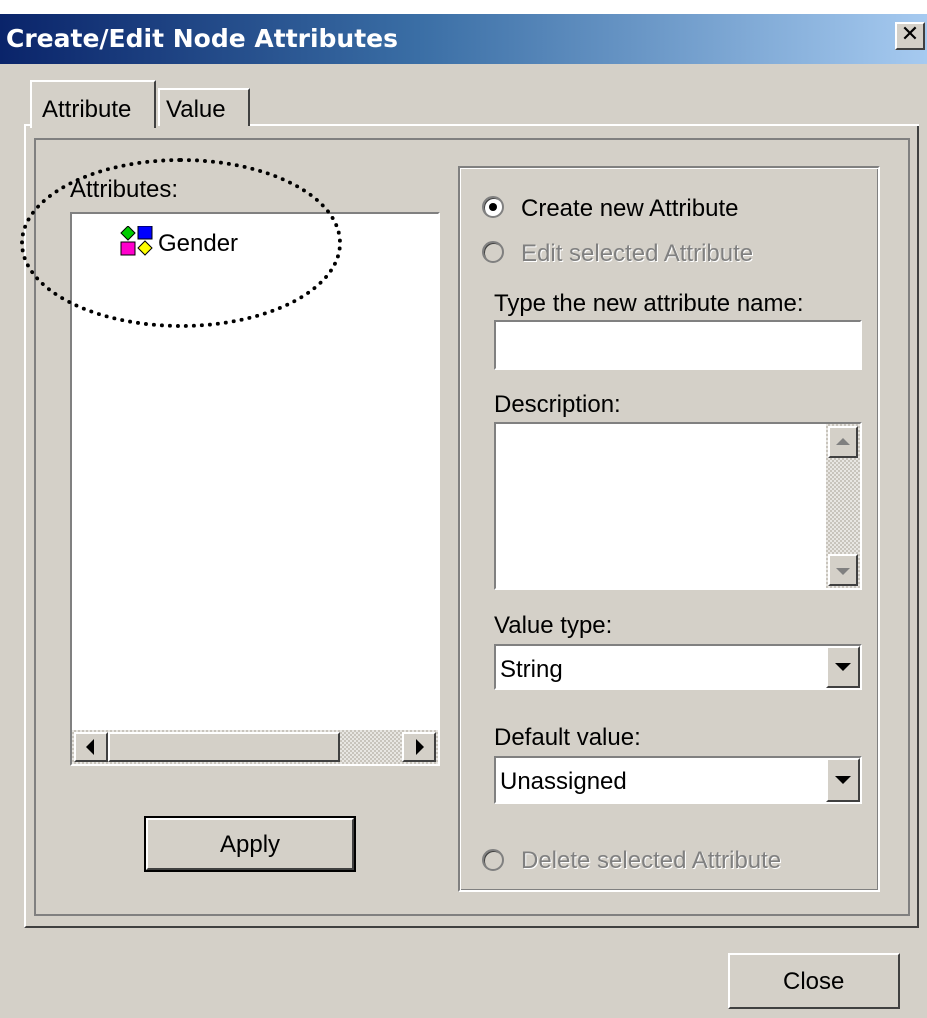 The image size is (927, 1018). I want to click on scroll-up-icon, so click(843, 441).